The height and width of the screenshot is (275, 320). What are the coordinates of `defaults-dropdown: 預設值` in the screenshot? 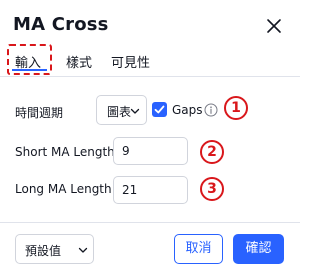 It's located at (54, 249).